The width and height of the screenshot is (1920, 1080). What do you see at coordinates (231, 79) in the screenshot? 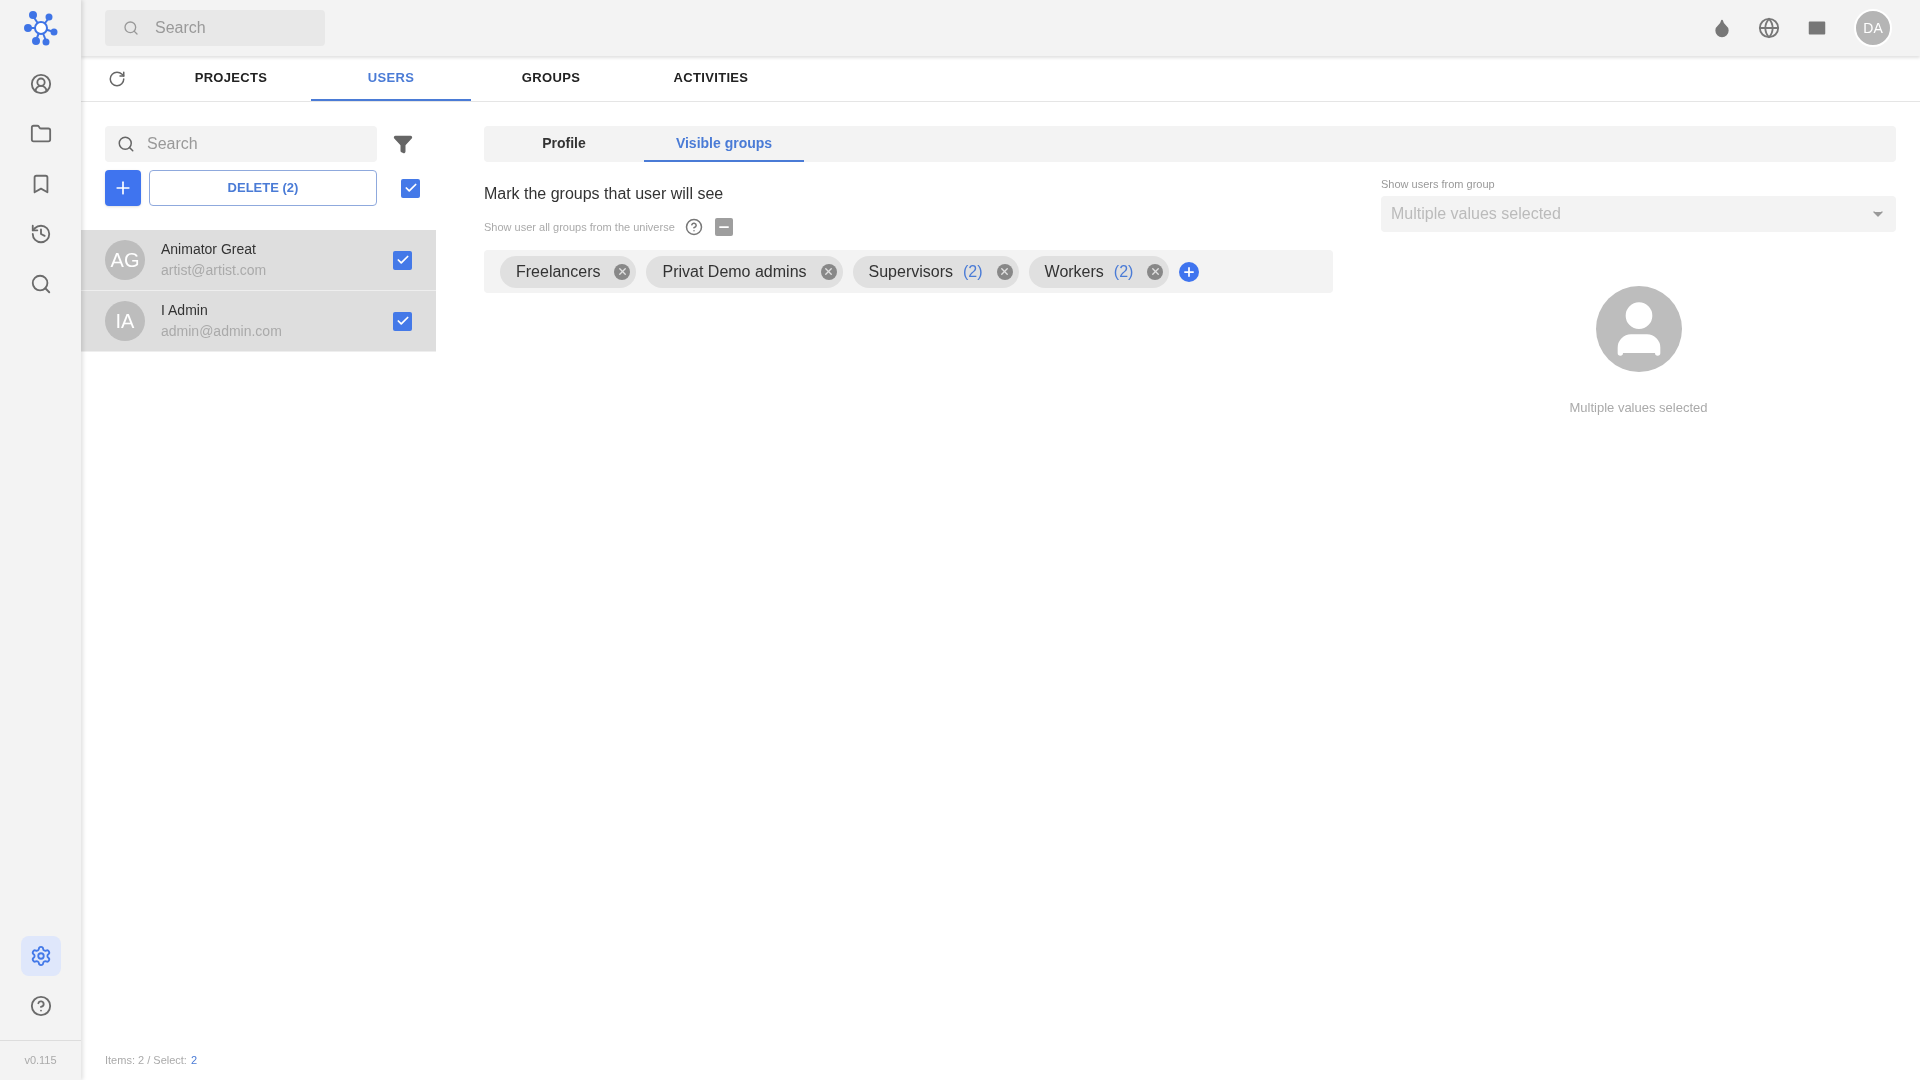
I see `tab: PROJECTS` at bounding box center [231, 79].